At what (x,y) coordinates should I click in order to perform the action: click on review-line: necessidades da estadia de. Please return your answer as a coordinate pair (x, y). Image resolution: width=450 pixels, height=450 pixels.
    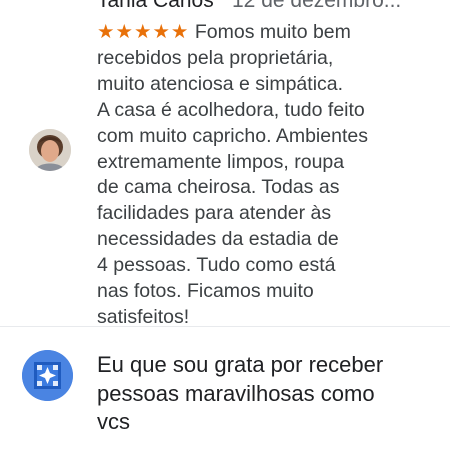
    Looking at the image, I should click on (218, 239).